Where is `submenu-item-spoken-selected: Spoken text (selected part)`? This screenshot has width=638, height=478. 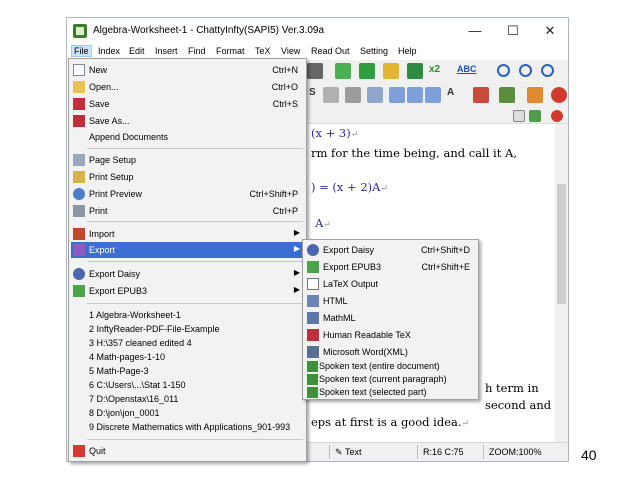 submenu-item-spoken-selected: Spoken text (selected part) is located at coordinates (390, 392).